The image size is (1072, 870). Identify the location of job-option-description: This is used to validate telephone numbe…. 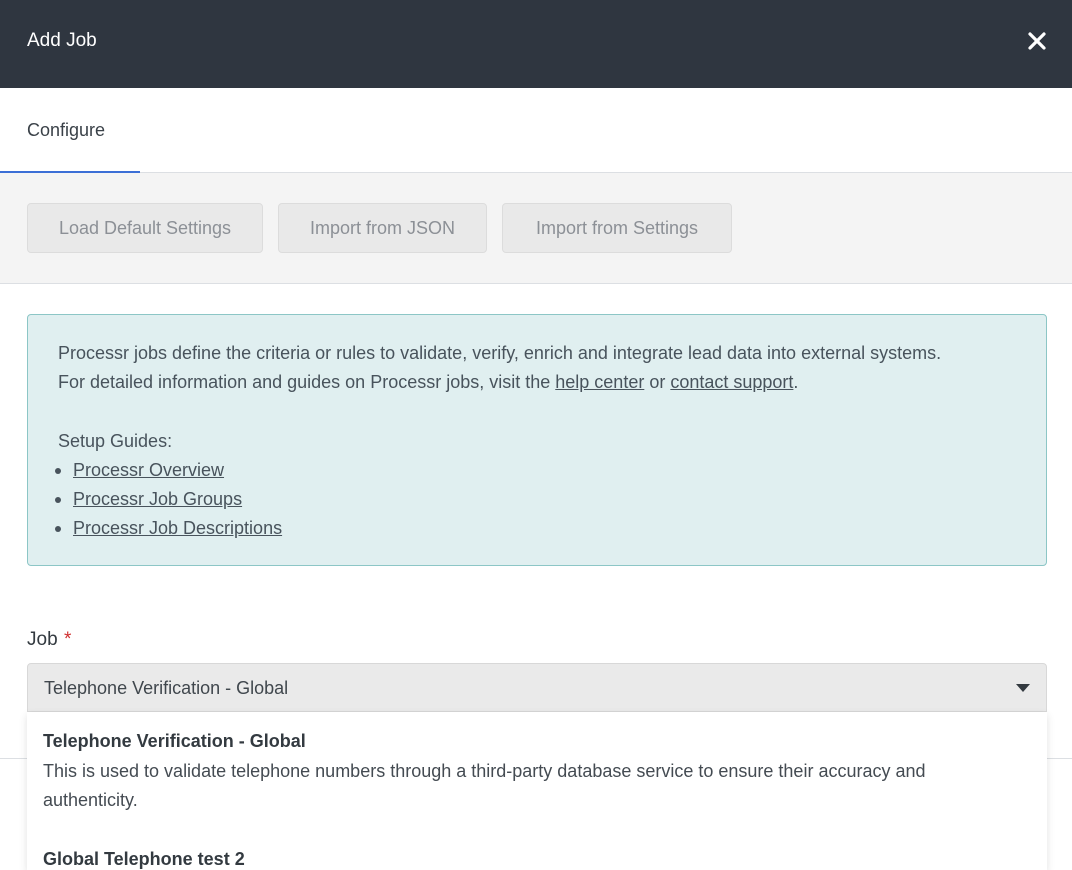
(484, 785).